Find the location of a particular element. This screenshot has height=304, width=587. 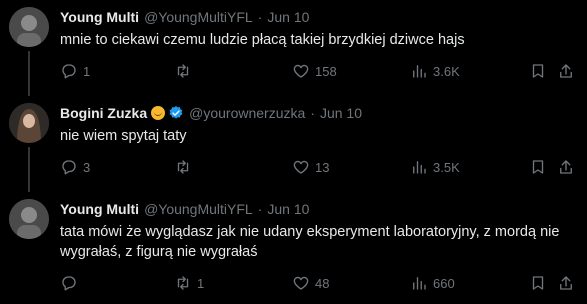

tweet-header: Bogini Zuzka @yourownerzuzka · Jun 10 is located at coordinates (211, 113).